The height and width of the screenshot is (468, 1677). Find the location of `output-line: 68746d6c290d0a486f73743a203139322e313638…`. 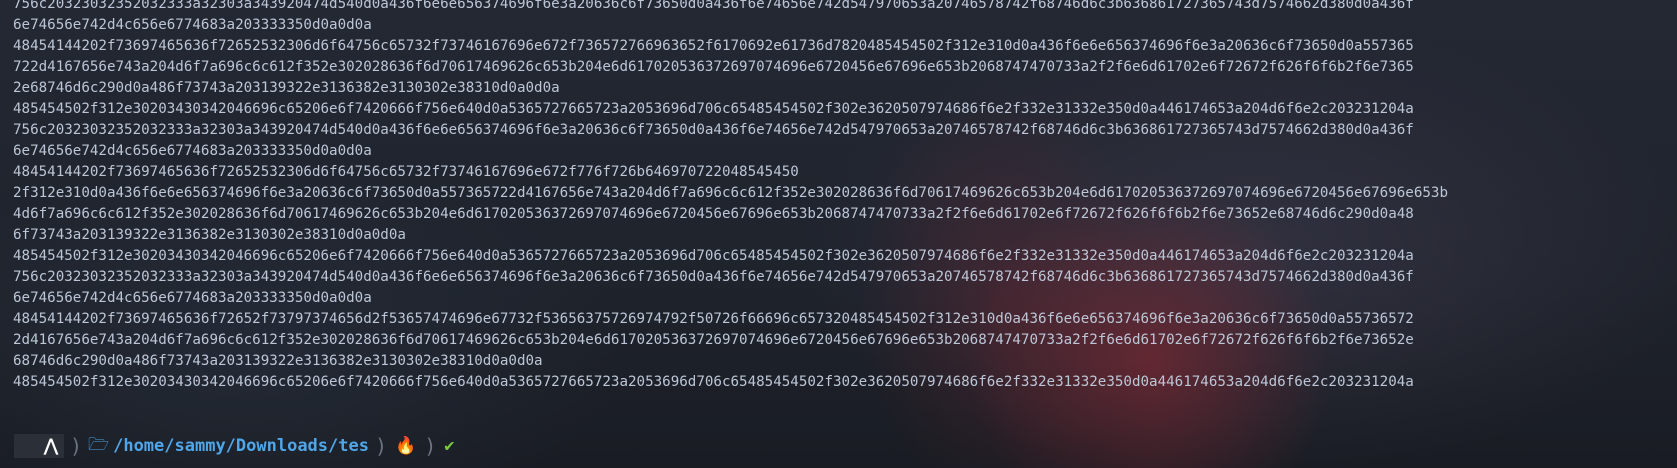

output-line: 68746d6c290d0a486f73743a203139322e313638… is located at coordinates (278, 361).